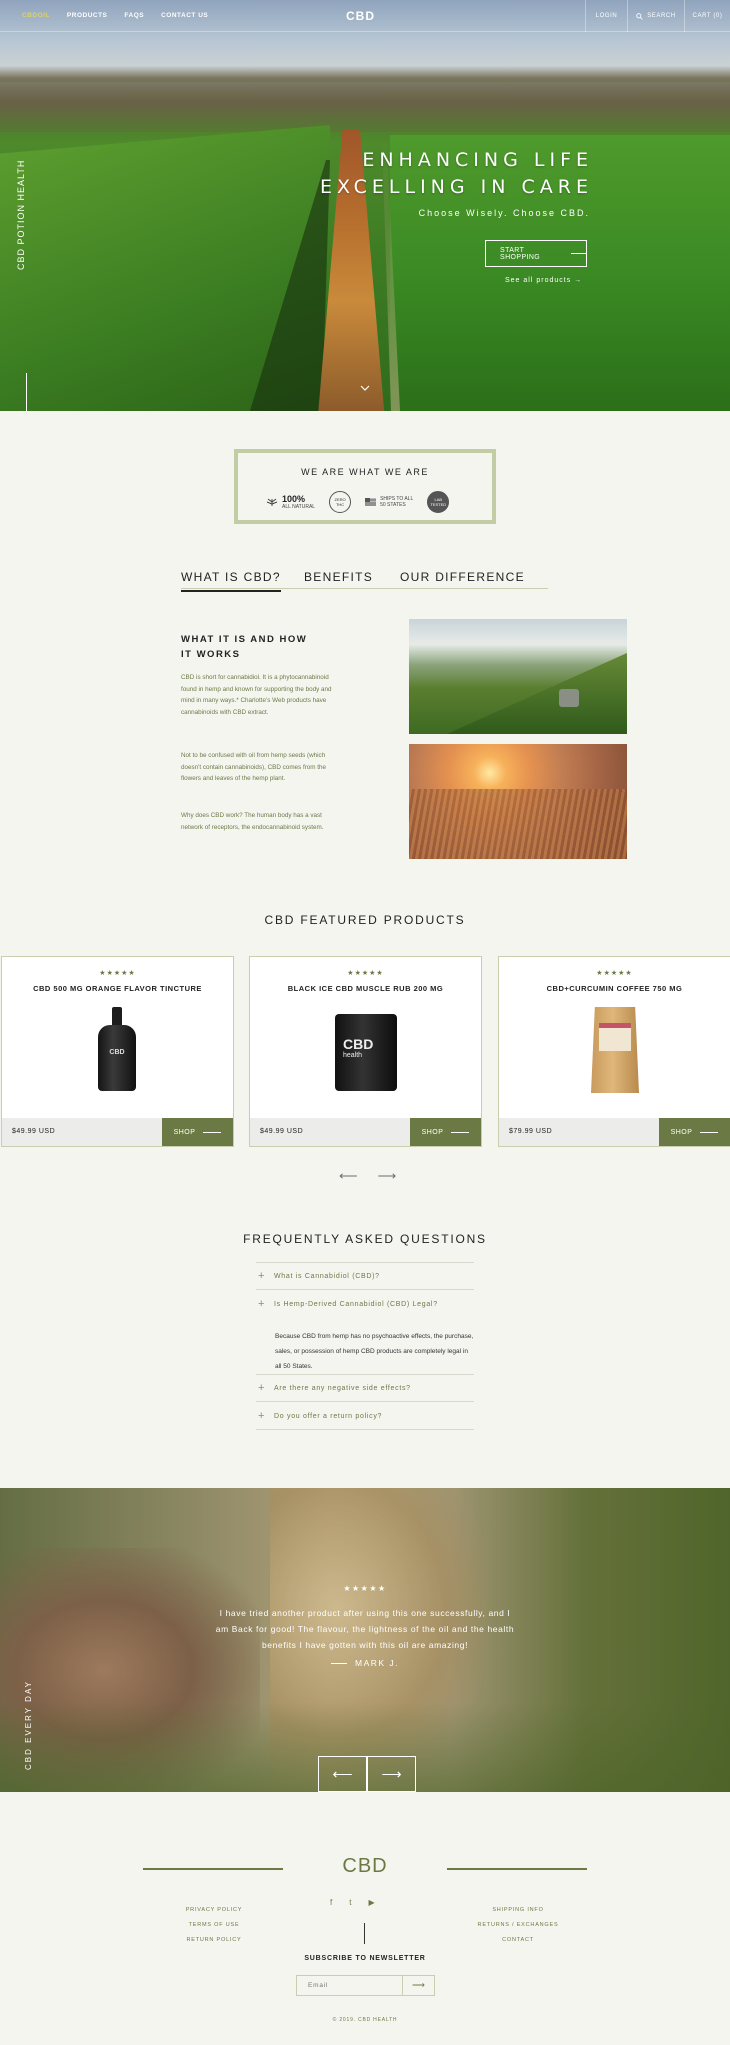 This screenshot has width=730, height=2045. I want to click on returns-link: RETURNS / EXCHANGES, so click(518, 1925).